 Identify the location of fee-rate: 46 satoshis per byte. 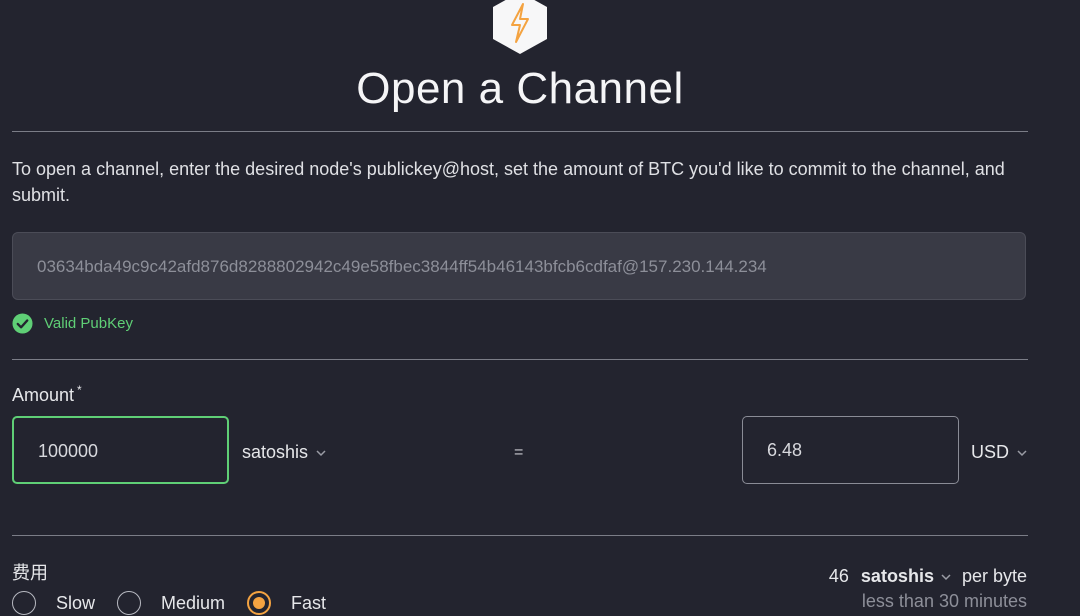
(928, 576).